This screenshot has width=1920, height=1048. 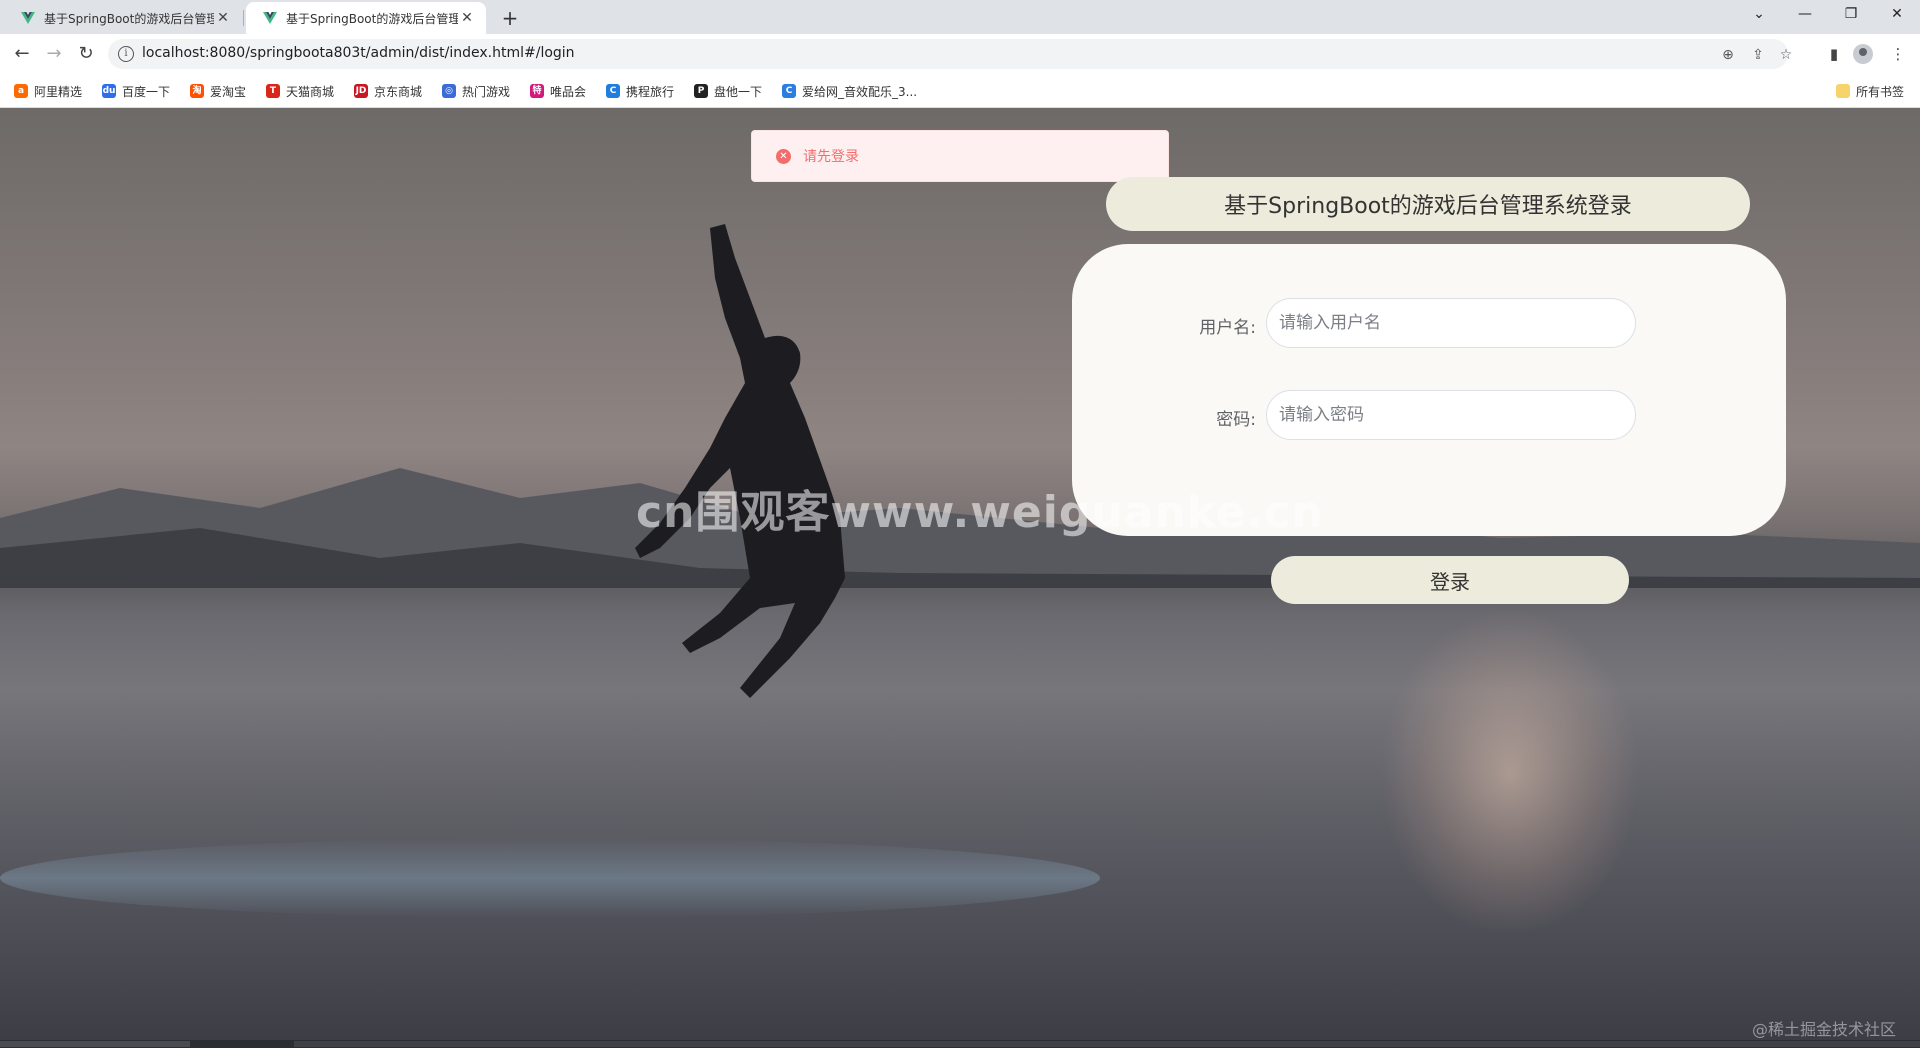 I want to click on minimize-icon: —, so click(x=1805, y=15).